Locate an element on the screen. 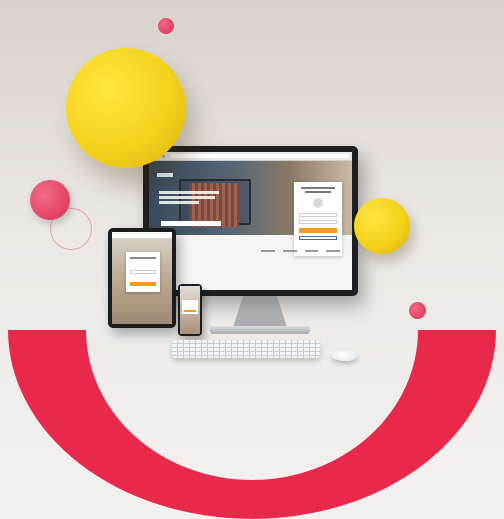 This screenshot has width=504, height=519. yellow-sphere-right is located at coordinates (382, 226).